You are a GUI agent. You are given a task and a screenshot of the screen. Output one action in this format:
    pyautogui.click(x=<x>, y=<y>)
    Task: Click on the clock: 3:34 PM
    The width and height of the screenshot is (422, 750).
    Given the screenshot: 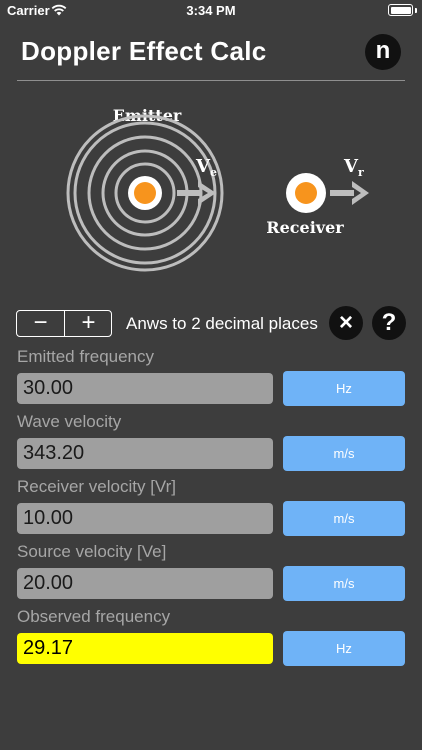 What is the action you would take?
    pyautogui.click(x=211, y=10)
    